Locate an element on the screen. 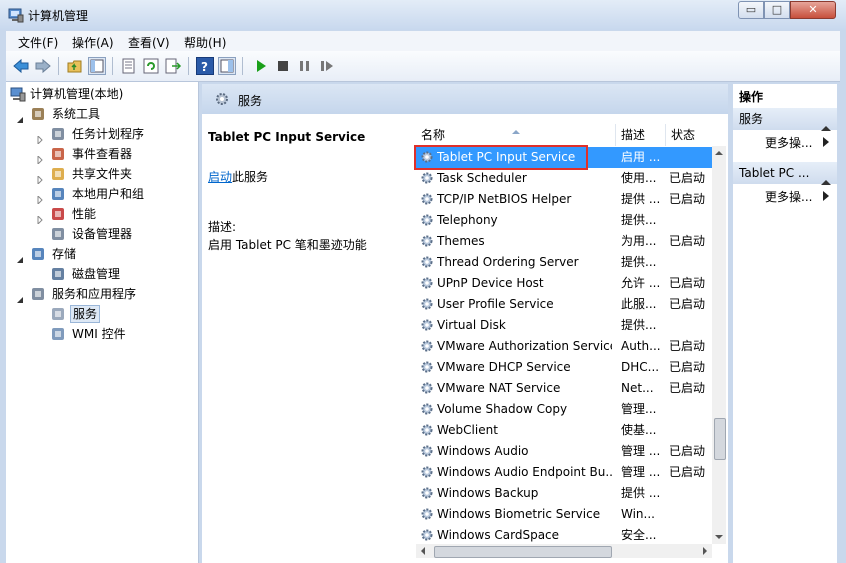  services-apps-icon is located at coordinates (38, 294).